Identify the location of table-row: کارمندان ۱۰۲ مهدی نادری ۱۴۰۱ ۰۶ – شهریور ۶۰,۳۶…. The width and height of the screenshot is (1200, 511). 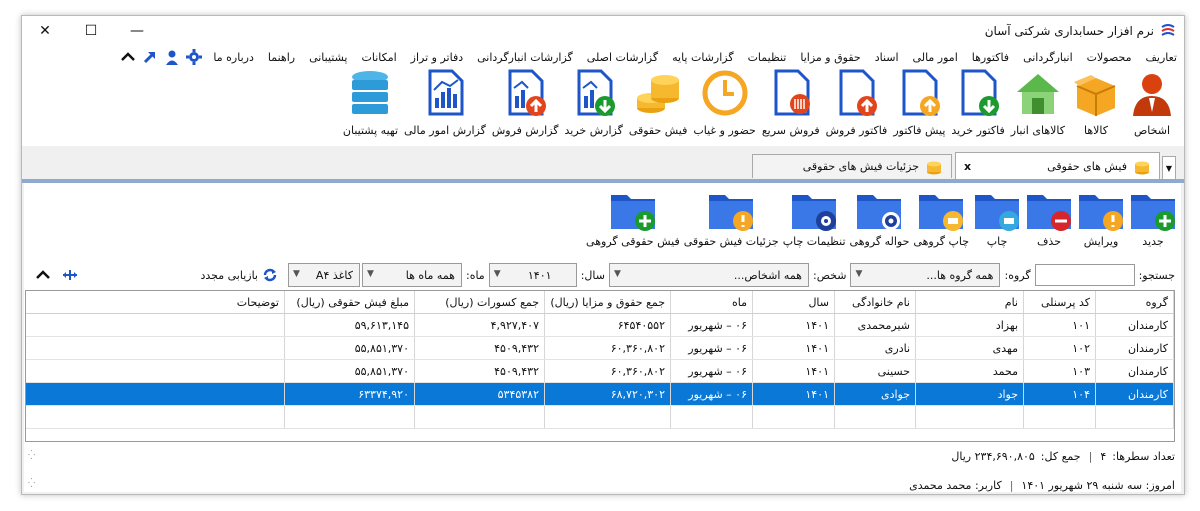
(600, 348).